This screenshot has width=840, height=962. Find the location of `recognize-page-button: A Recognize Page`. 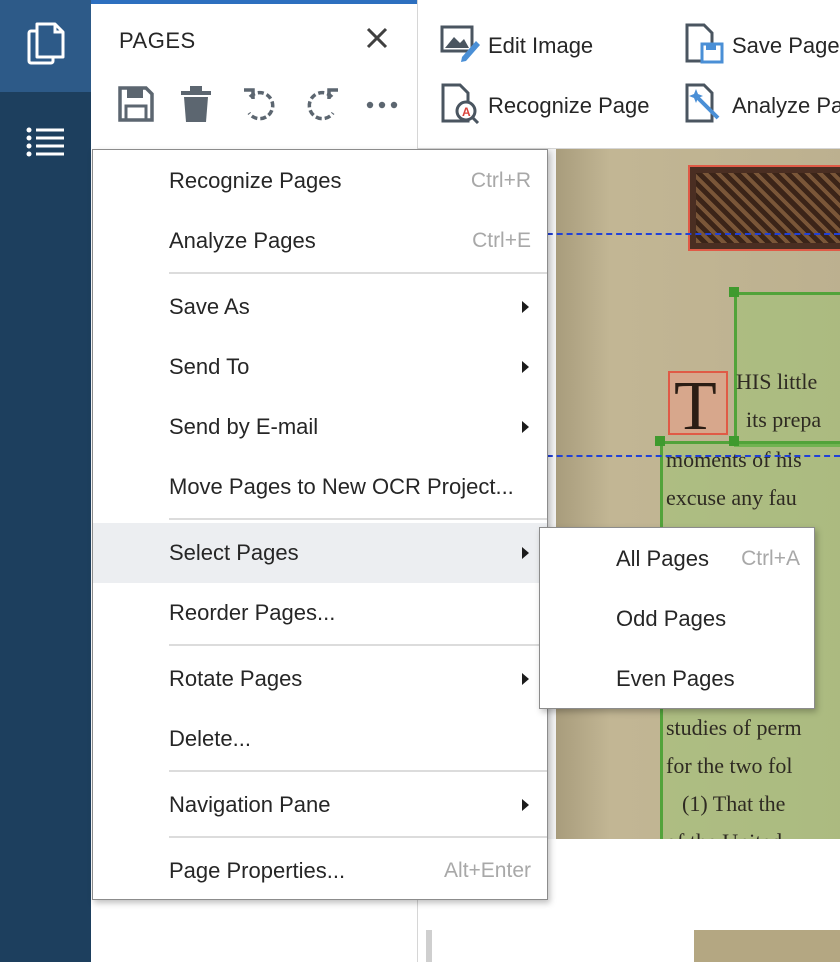

recognize-page-button: A Recognize Page is located at coordinates (545, 106).